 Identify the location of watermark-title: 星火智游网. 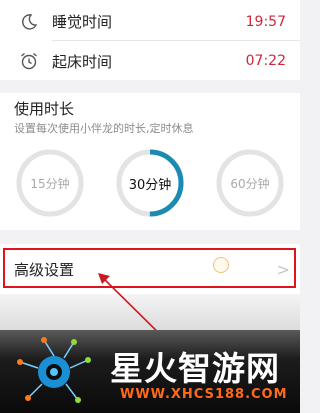
(195, 368).